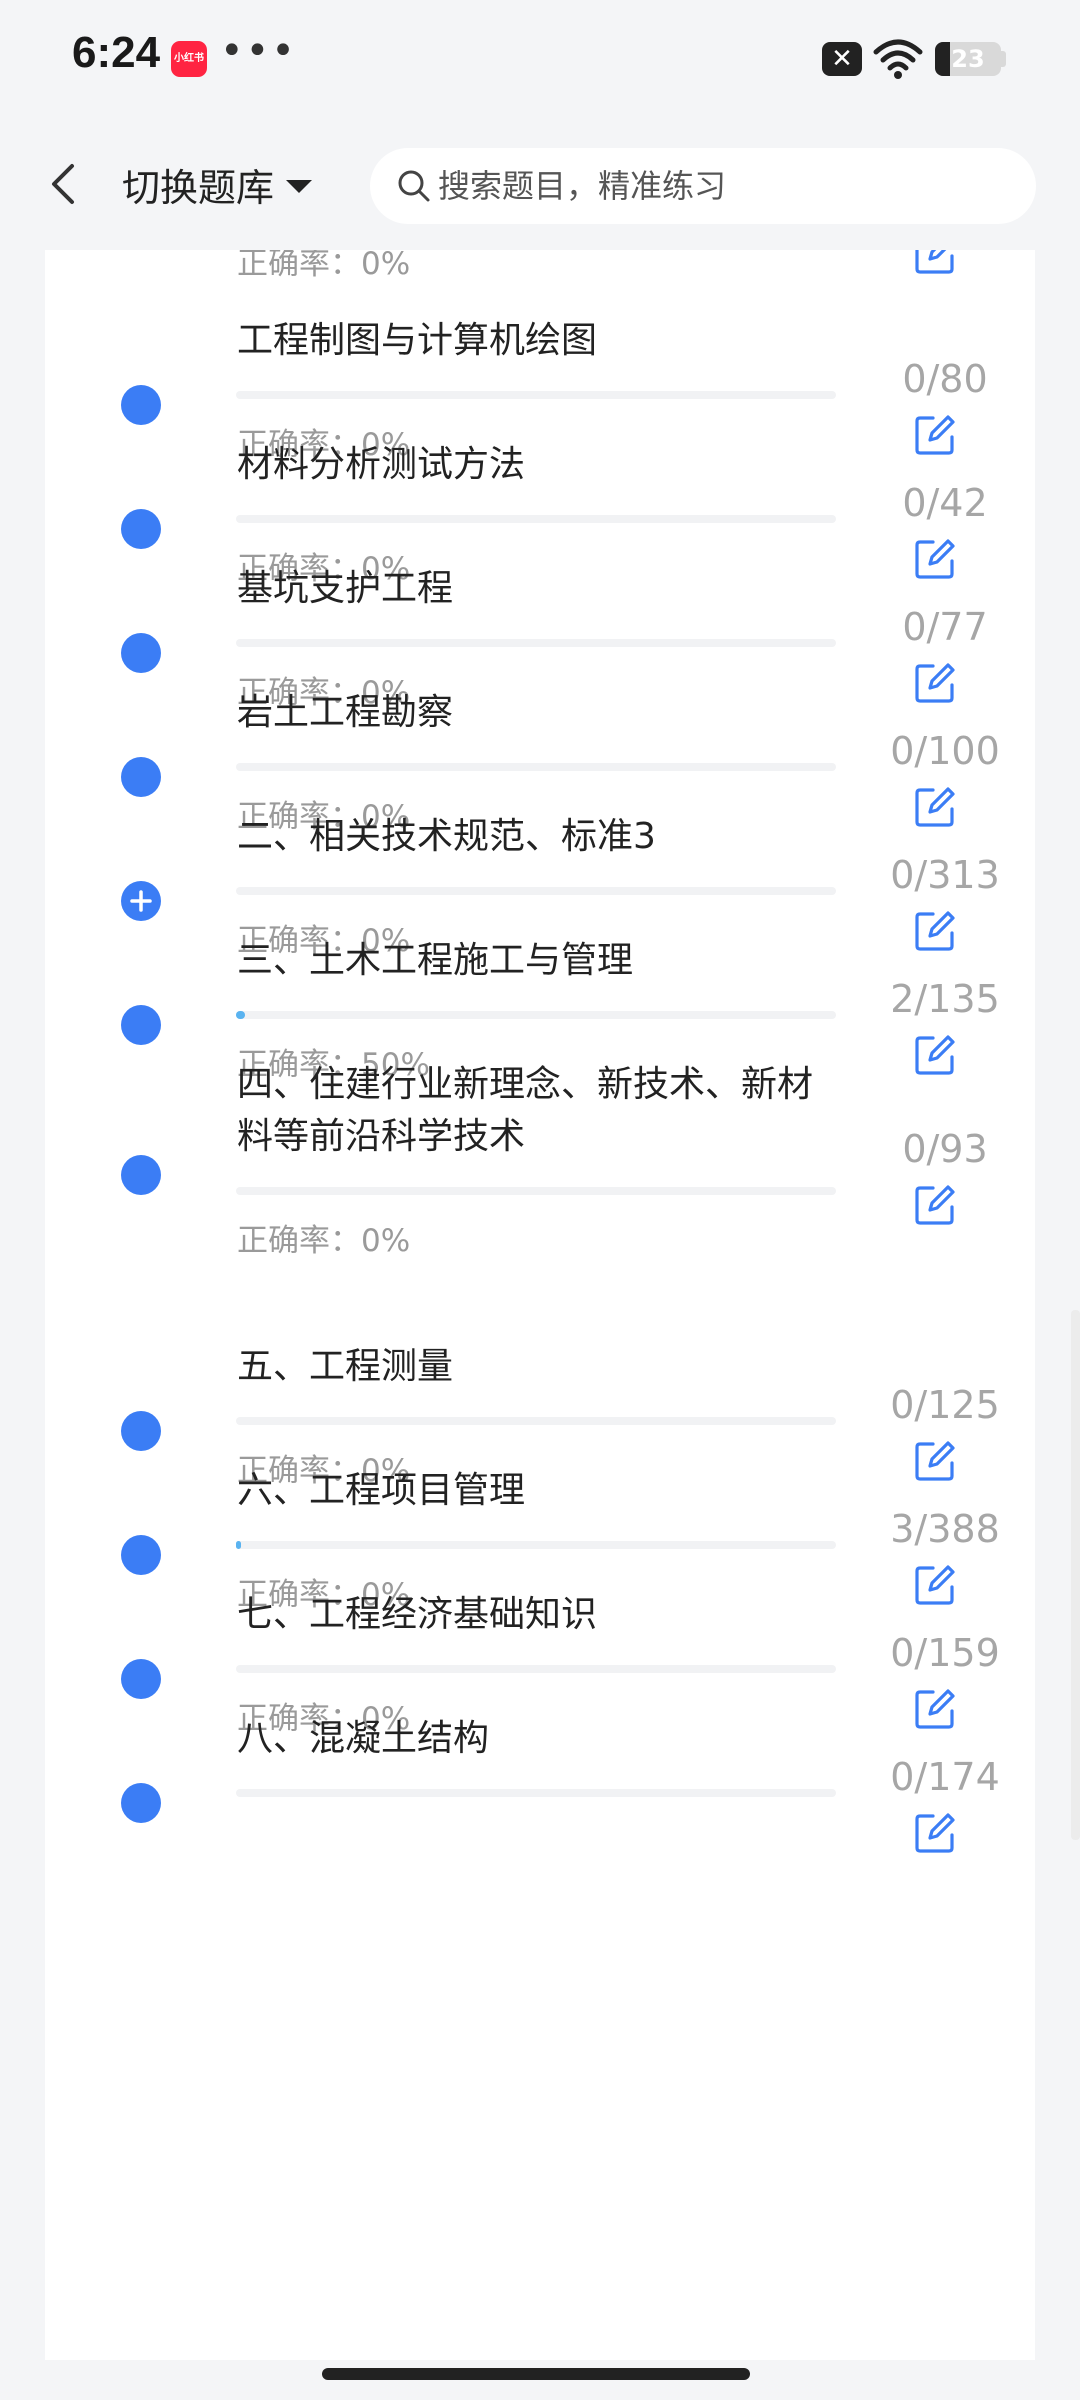  Describe the element at coordinates (417, 340) in the screenshot. I see `chapter-title: 工程制图与计算机绘图` at that location.